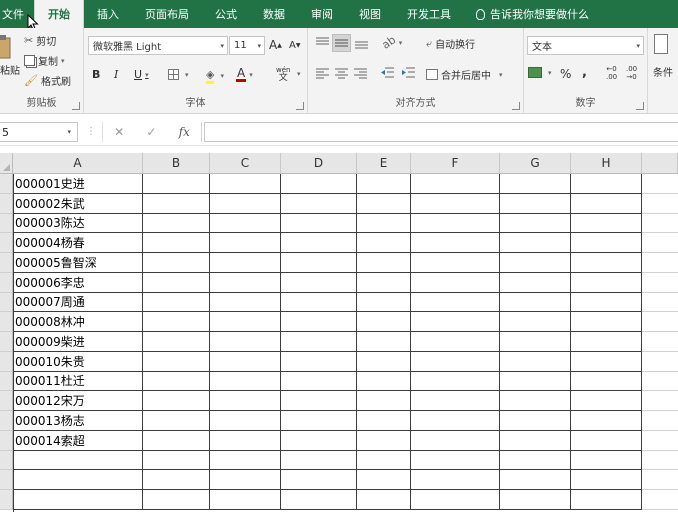  What do you see at coordinates (108, 14) in the screenshot?
I see `tab-insert: 插入` at bounding box center [108, 14].